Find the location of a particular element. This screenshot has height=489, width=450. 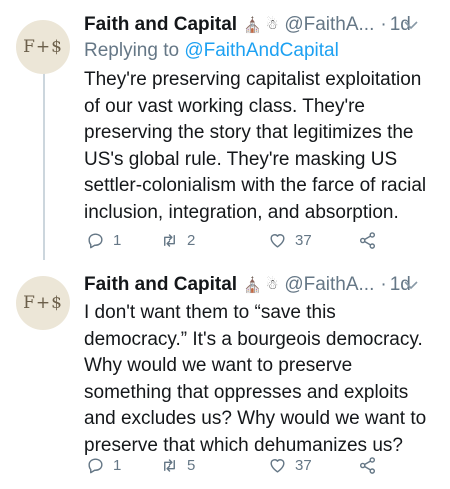

mention-link: @FaithAndCapital is located at coordinates (261, 50).